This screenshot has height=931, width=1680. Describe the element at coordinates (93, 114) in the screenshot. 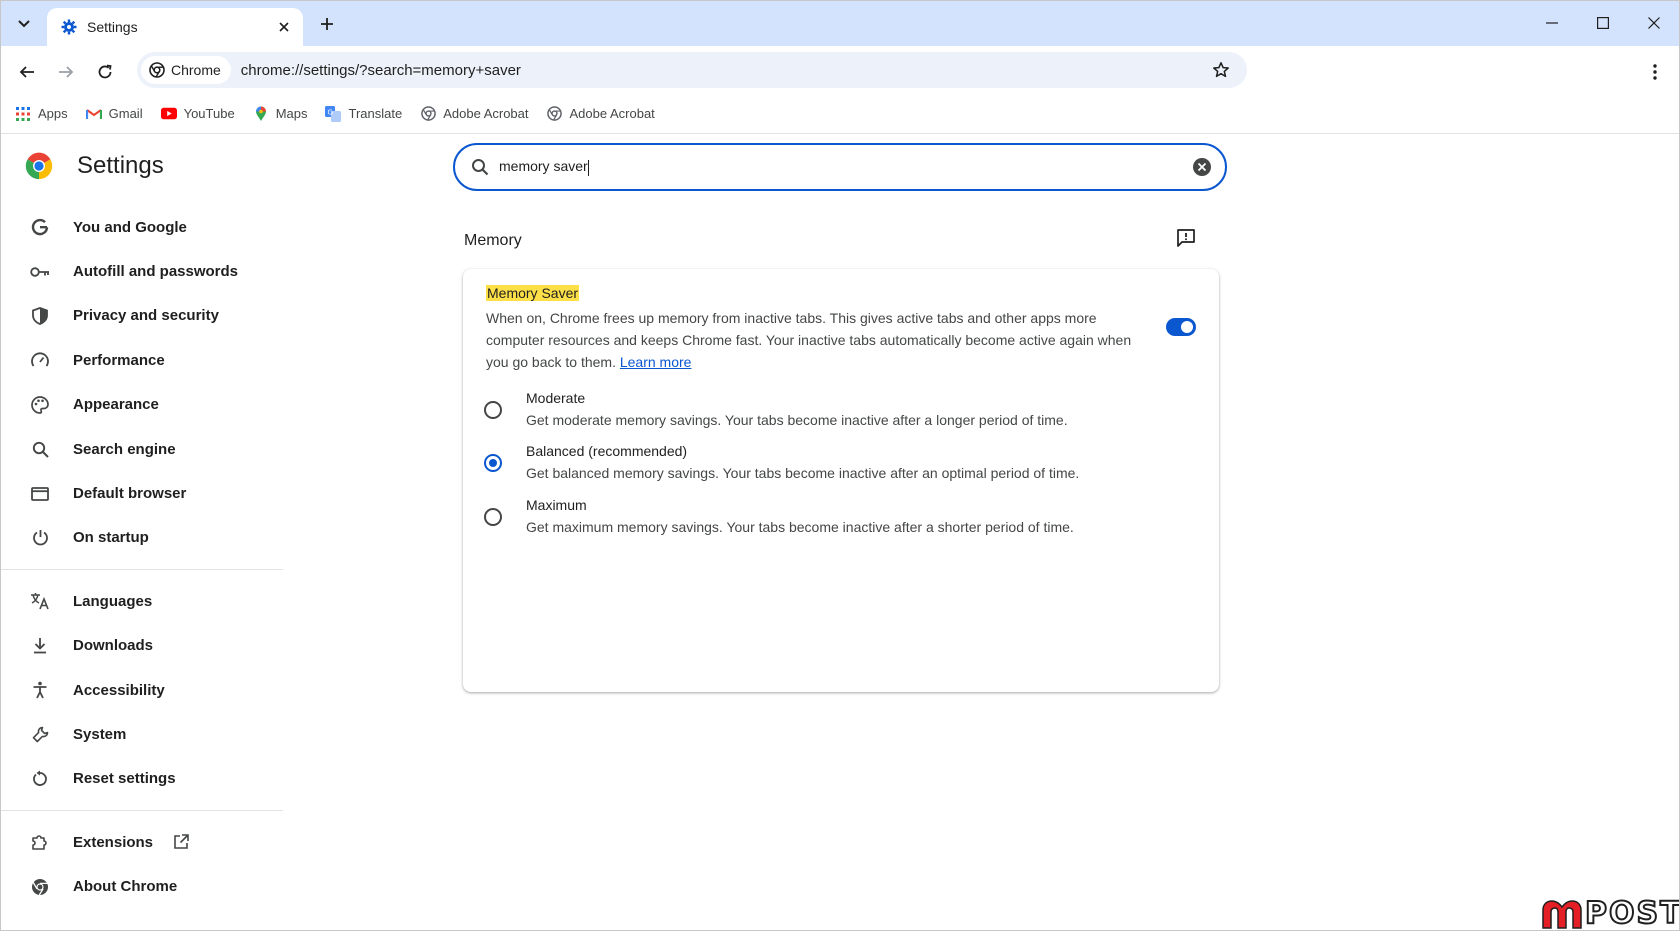

I see `gmail-icon` at that location.